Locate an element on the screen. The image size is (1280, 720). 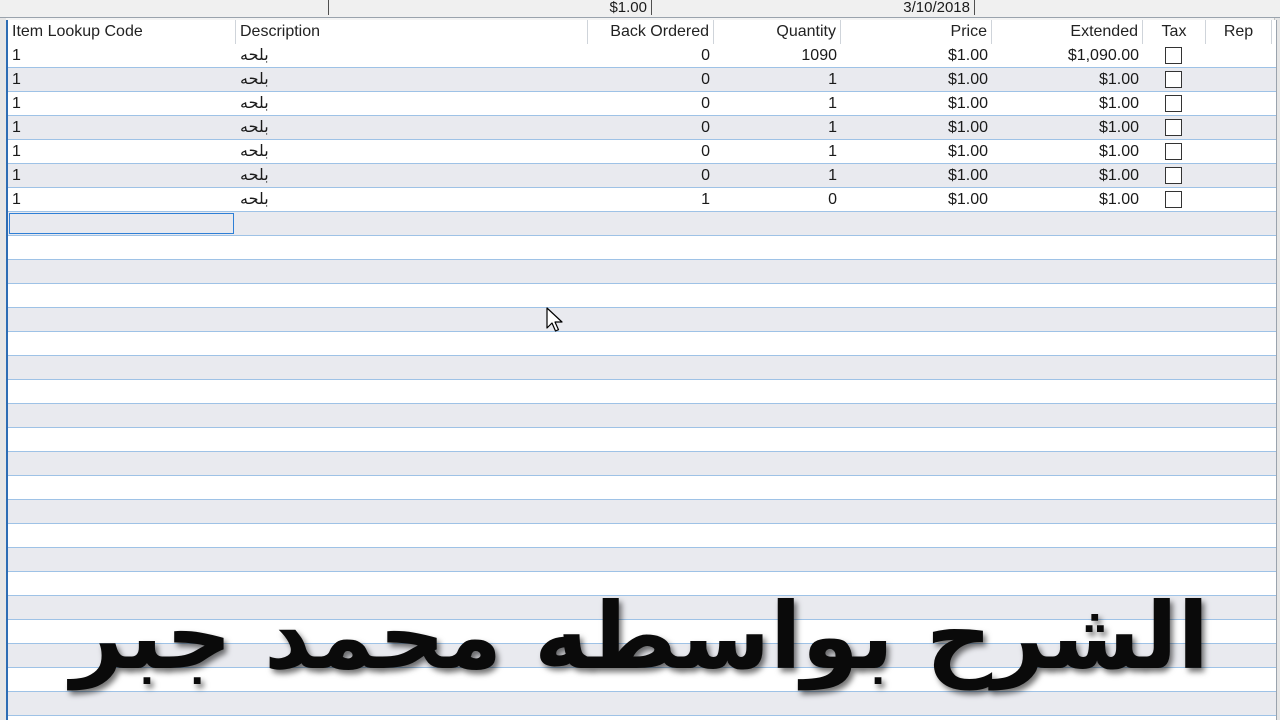
cell-extended: $1,090.00 is located at coordinates (1067, 55).